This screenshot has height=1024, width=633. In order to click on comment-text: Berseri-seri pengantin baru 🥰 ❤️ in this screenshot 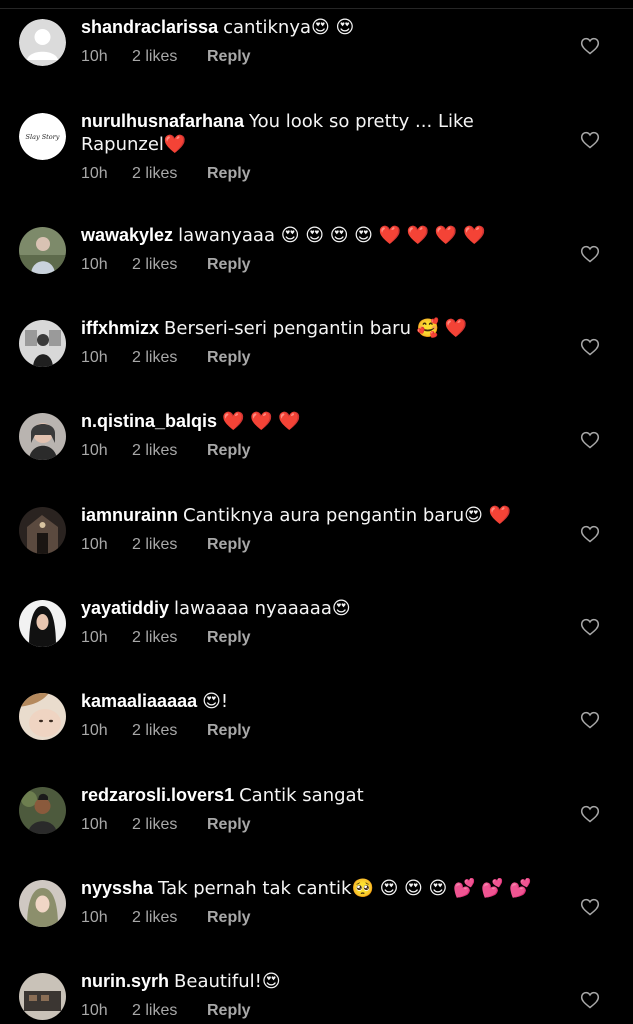, I will do `click(316, 328)`.